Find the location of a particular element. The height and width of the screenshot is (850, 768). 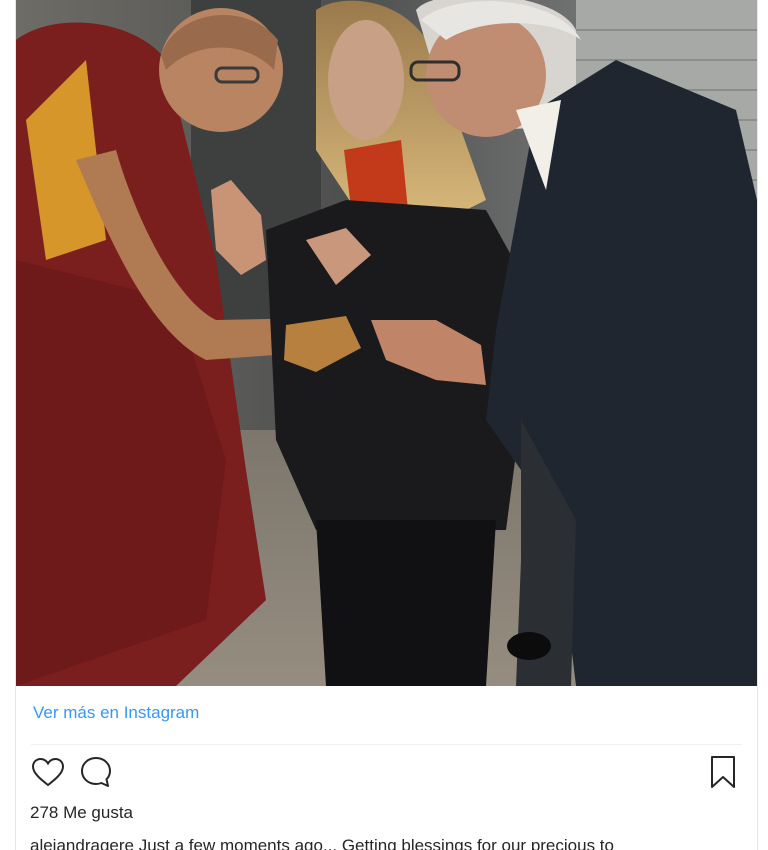

likes-count: 278 Me gusta is located at coordinates (81, 813).